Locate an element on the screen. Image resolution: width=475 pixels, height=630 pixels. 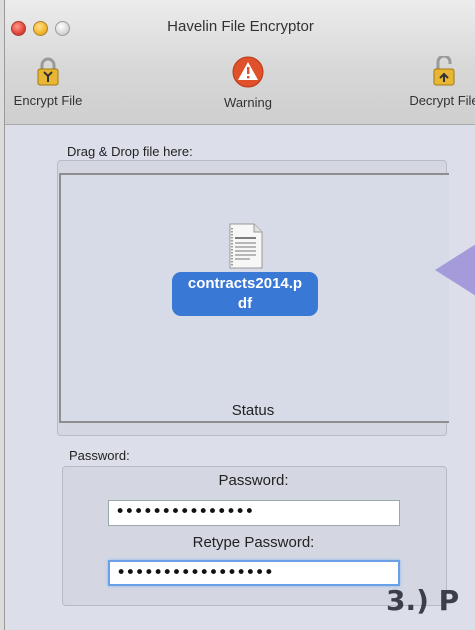
warning-icon is located at coordinates (248, 73).